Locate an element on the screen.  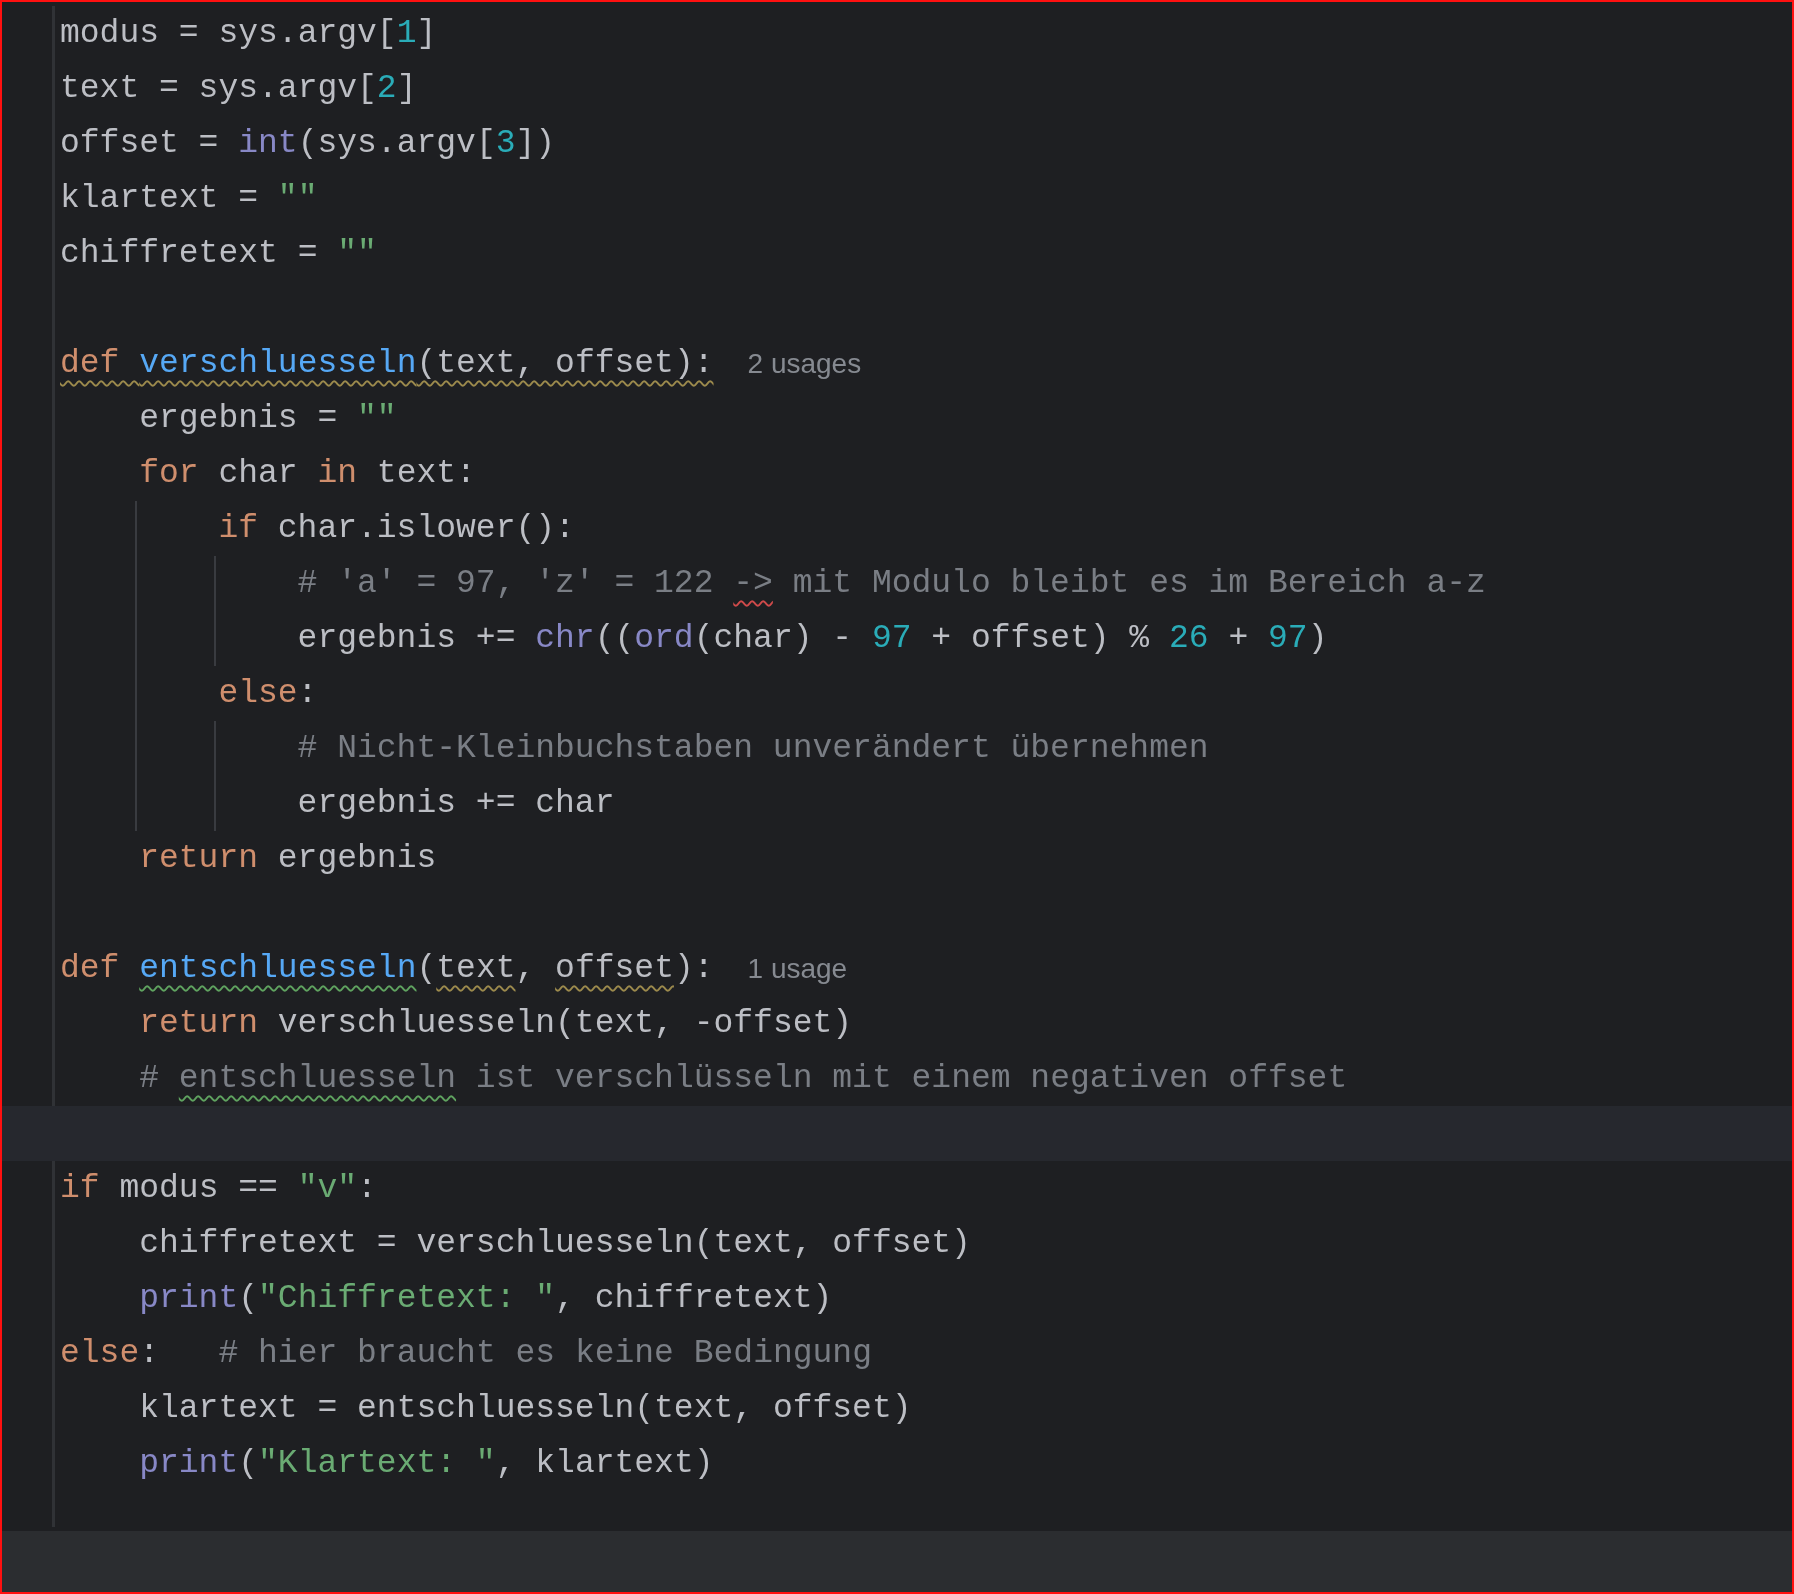
code-line: # 'a' = 97, 'z' = 122 -> mit Modulo bleibt es im Bereich a-z is located at coordinates (891, 583).